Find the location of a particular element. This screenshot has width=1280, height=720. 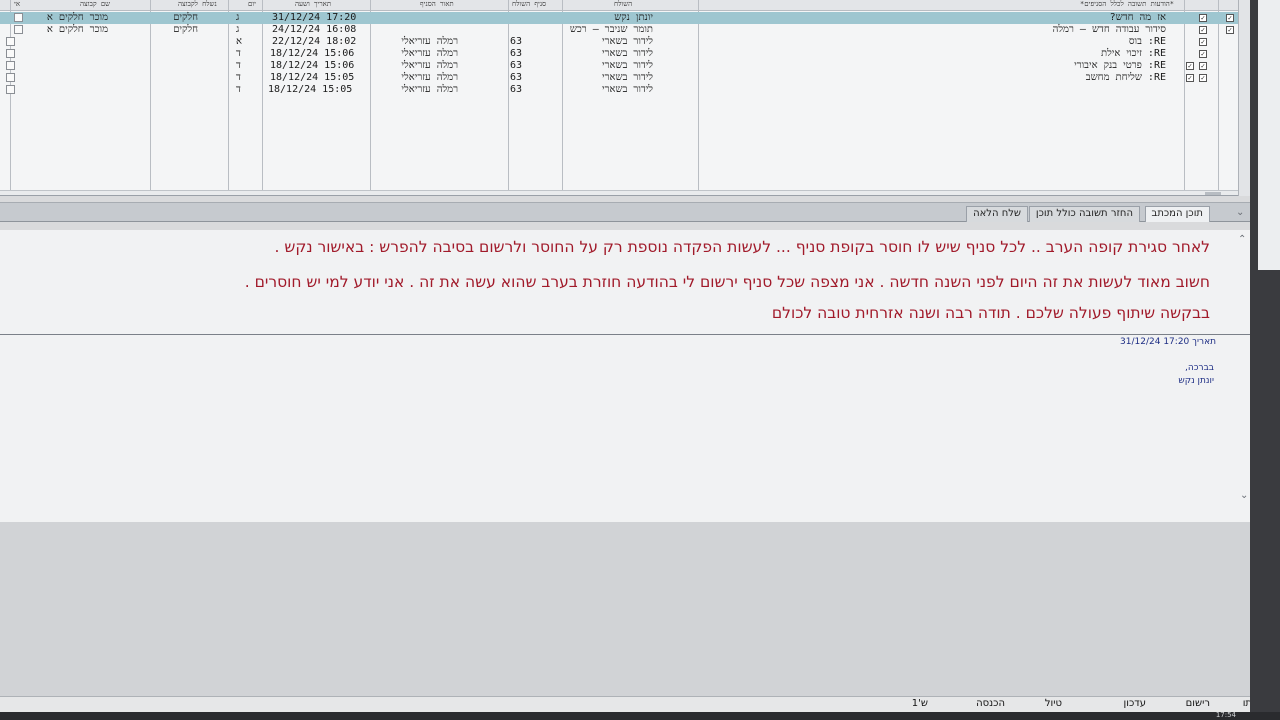

tab-message-content: תוכן המכתב is located at coordinates (1177, 214).